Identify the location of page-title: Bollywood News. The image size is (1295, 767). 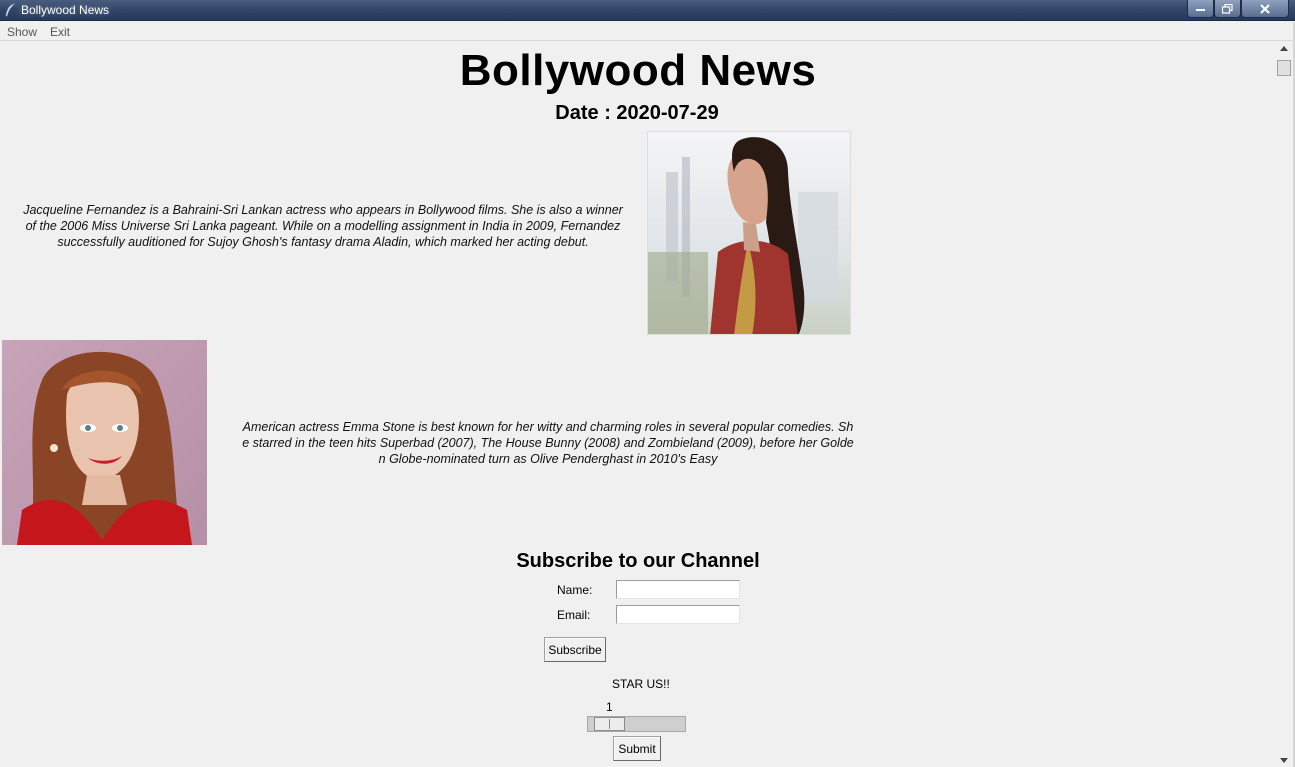
(638, 70).